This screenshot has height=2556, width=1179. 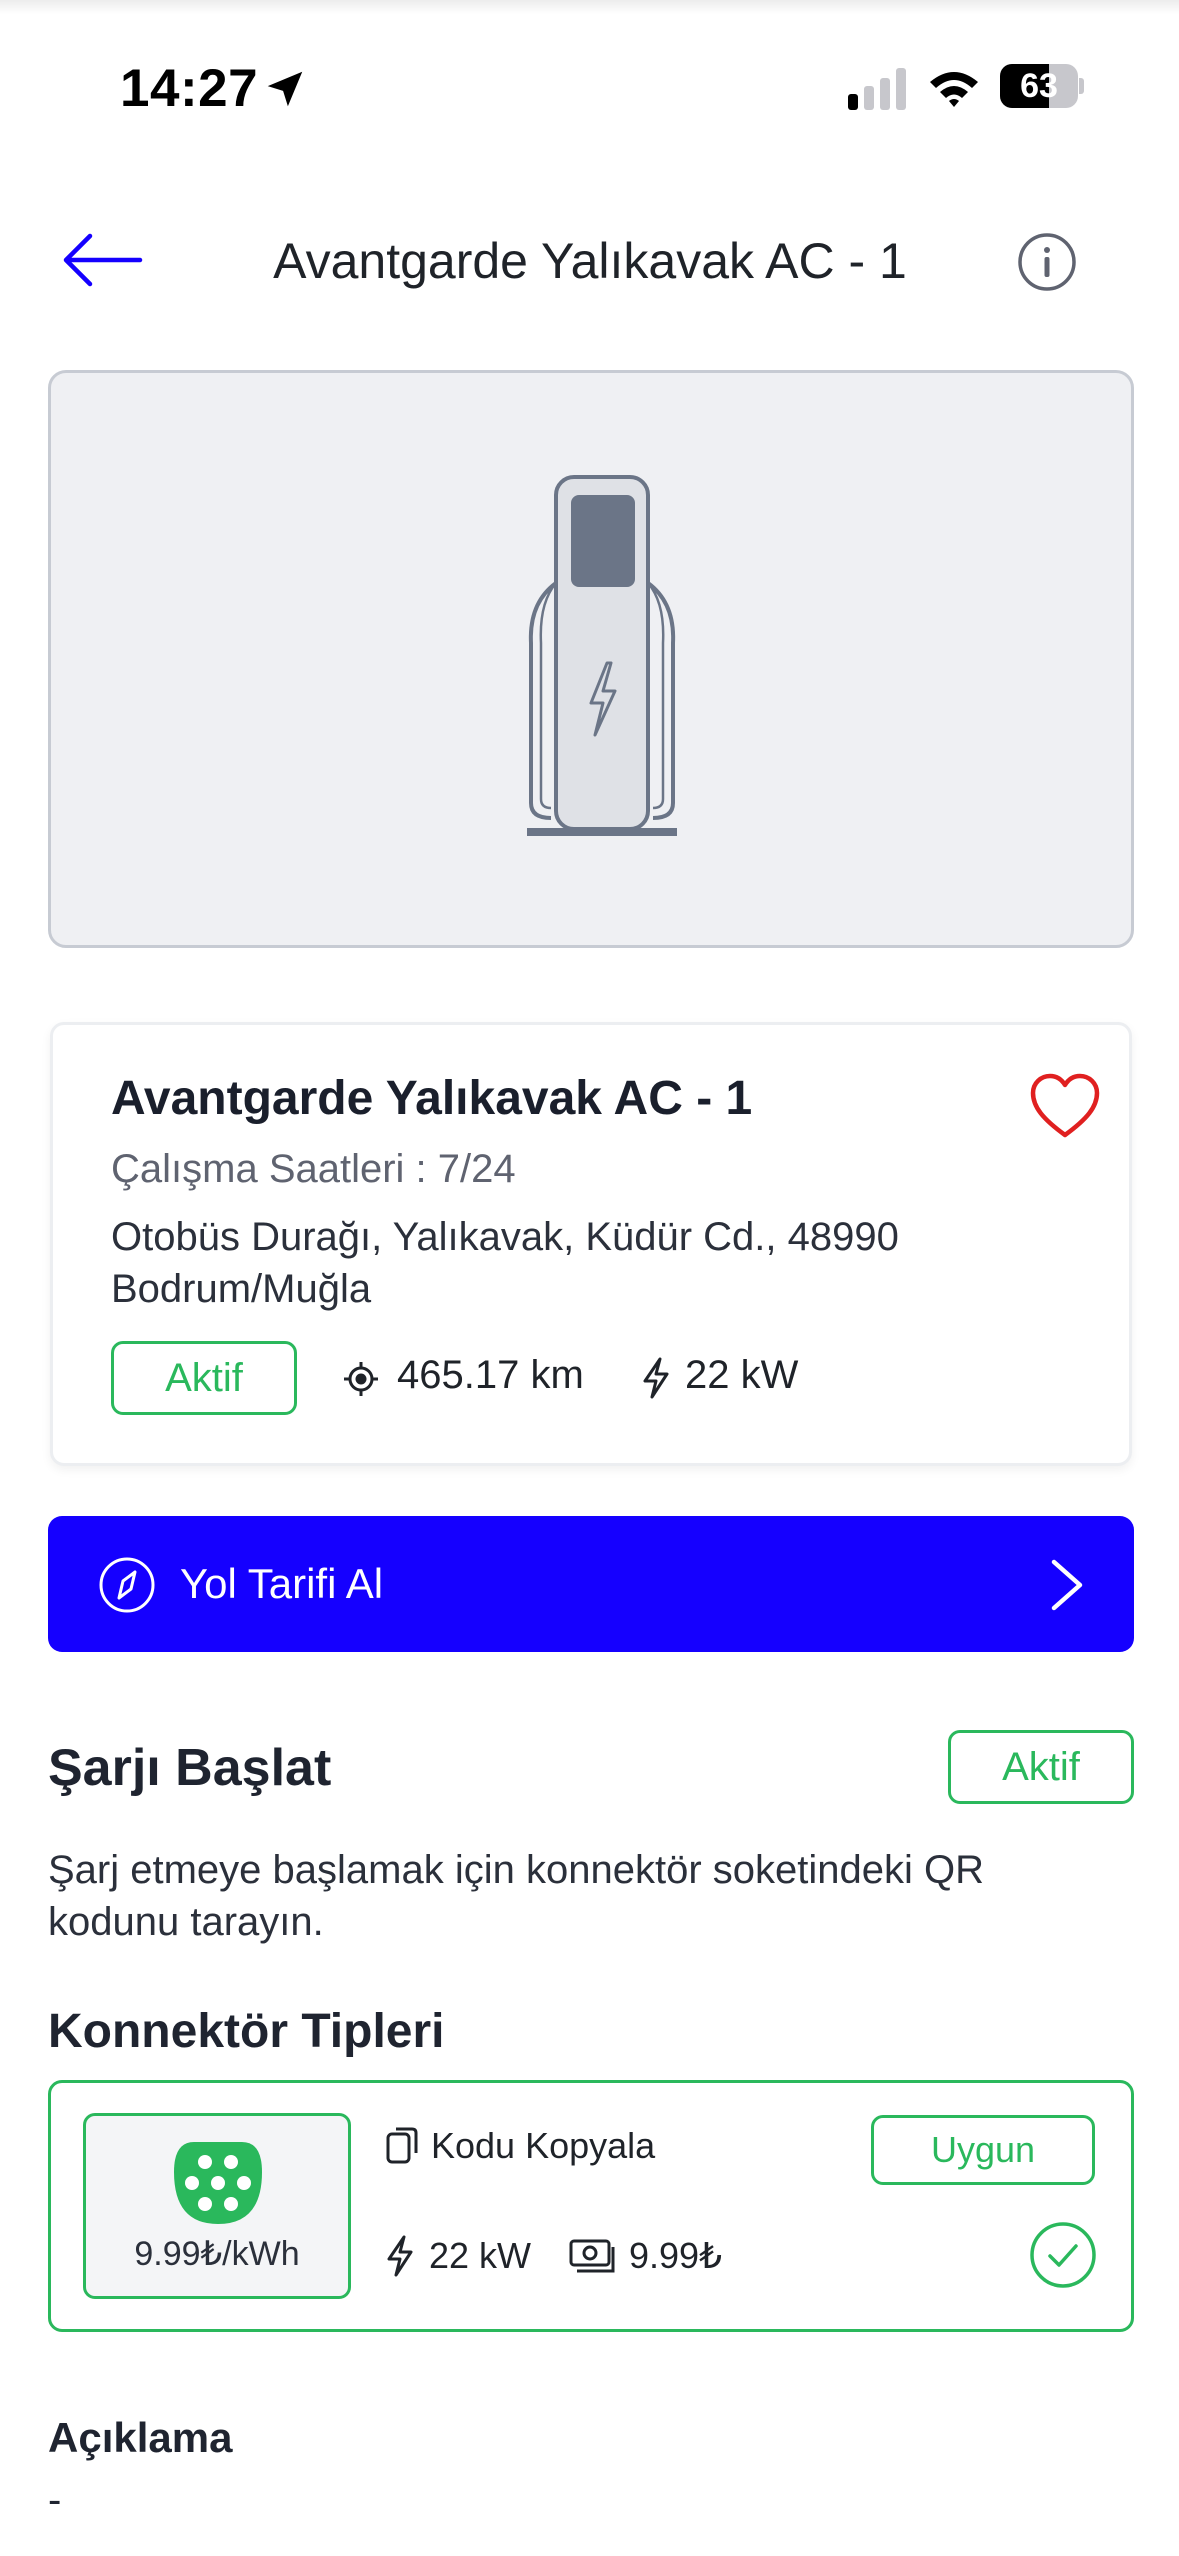 I want to click on info-icon, so click(x=1047, y=262).